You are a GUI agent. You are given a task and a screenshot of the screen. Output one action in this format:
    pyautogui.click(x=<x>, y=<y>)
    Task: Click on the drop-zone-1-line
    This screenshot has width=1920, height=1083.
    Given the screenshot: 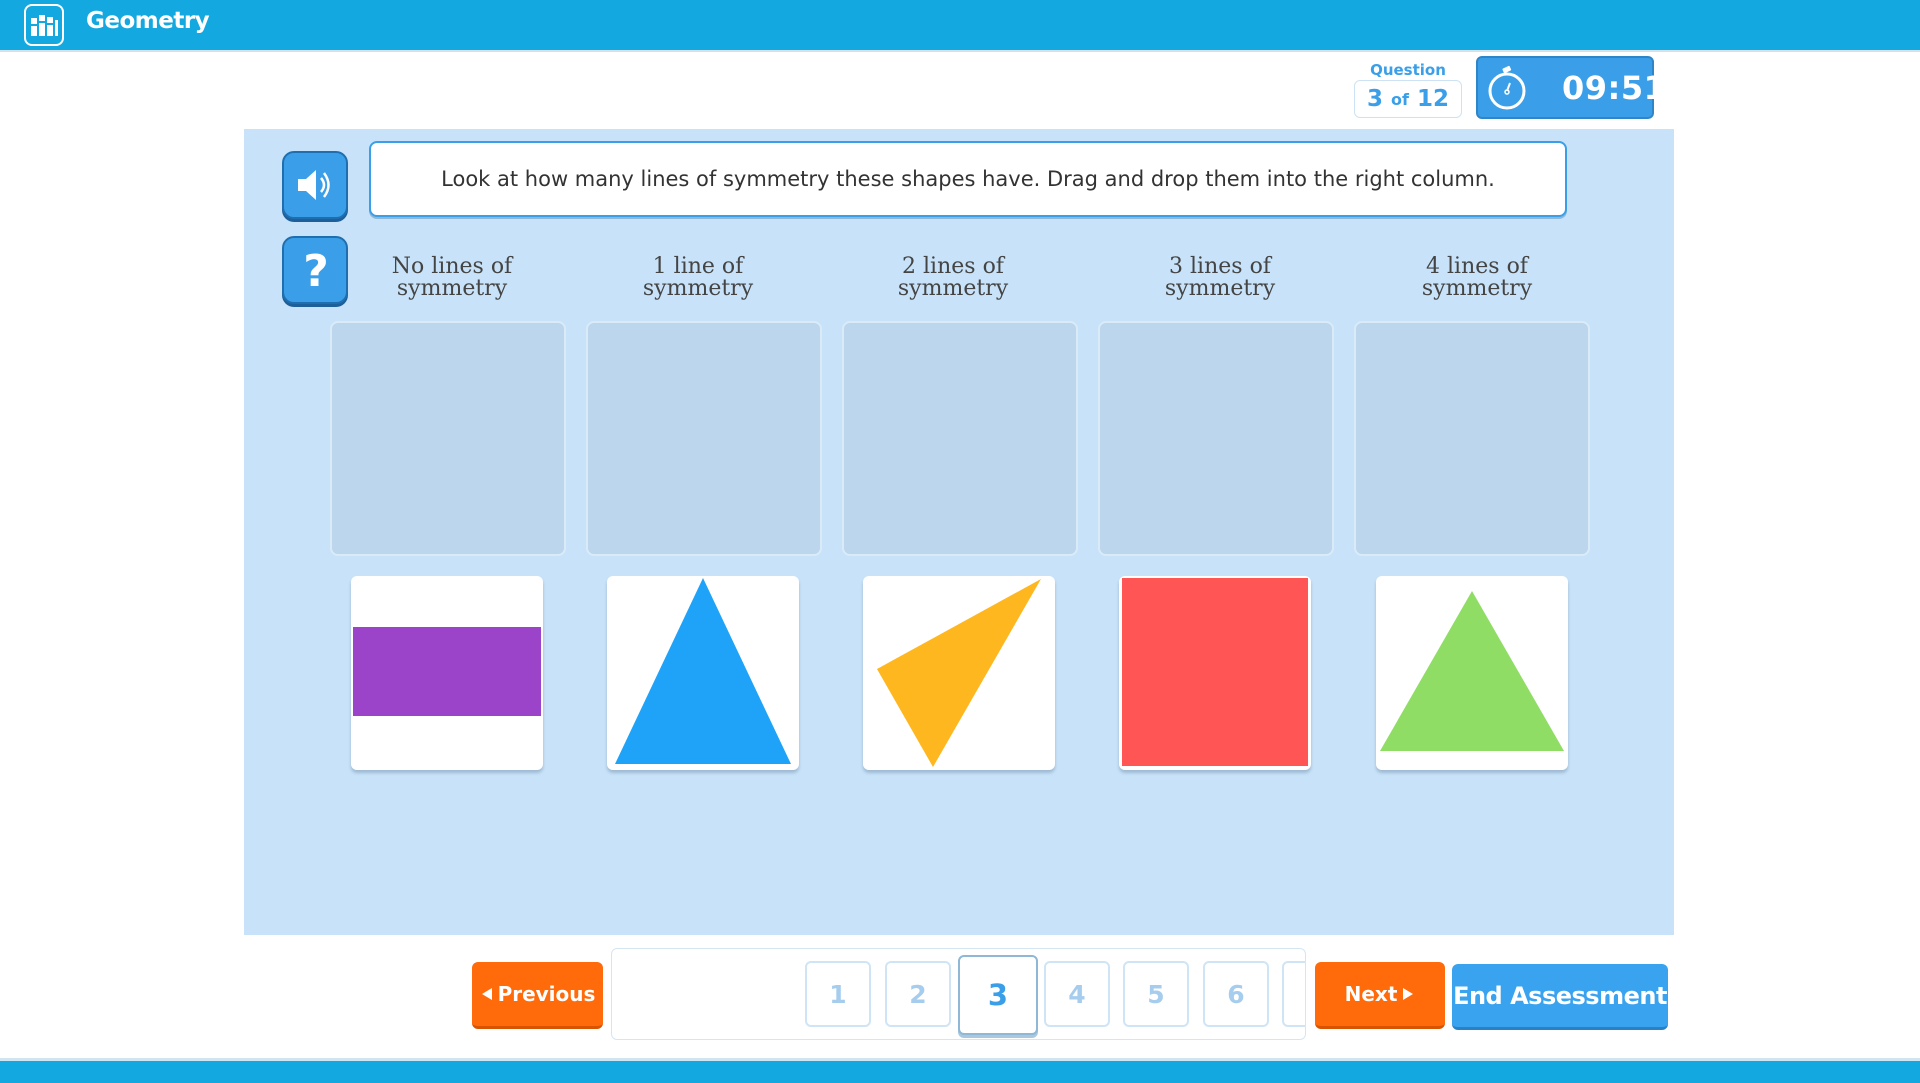 What is the action you would take?
    pyautogui.click(x=704, y=438)
    